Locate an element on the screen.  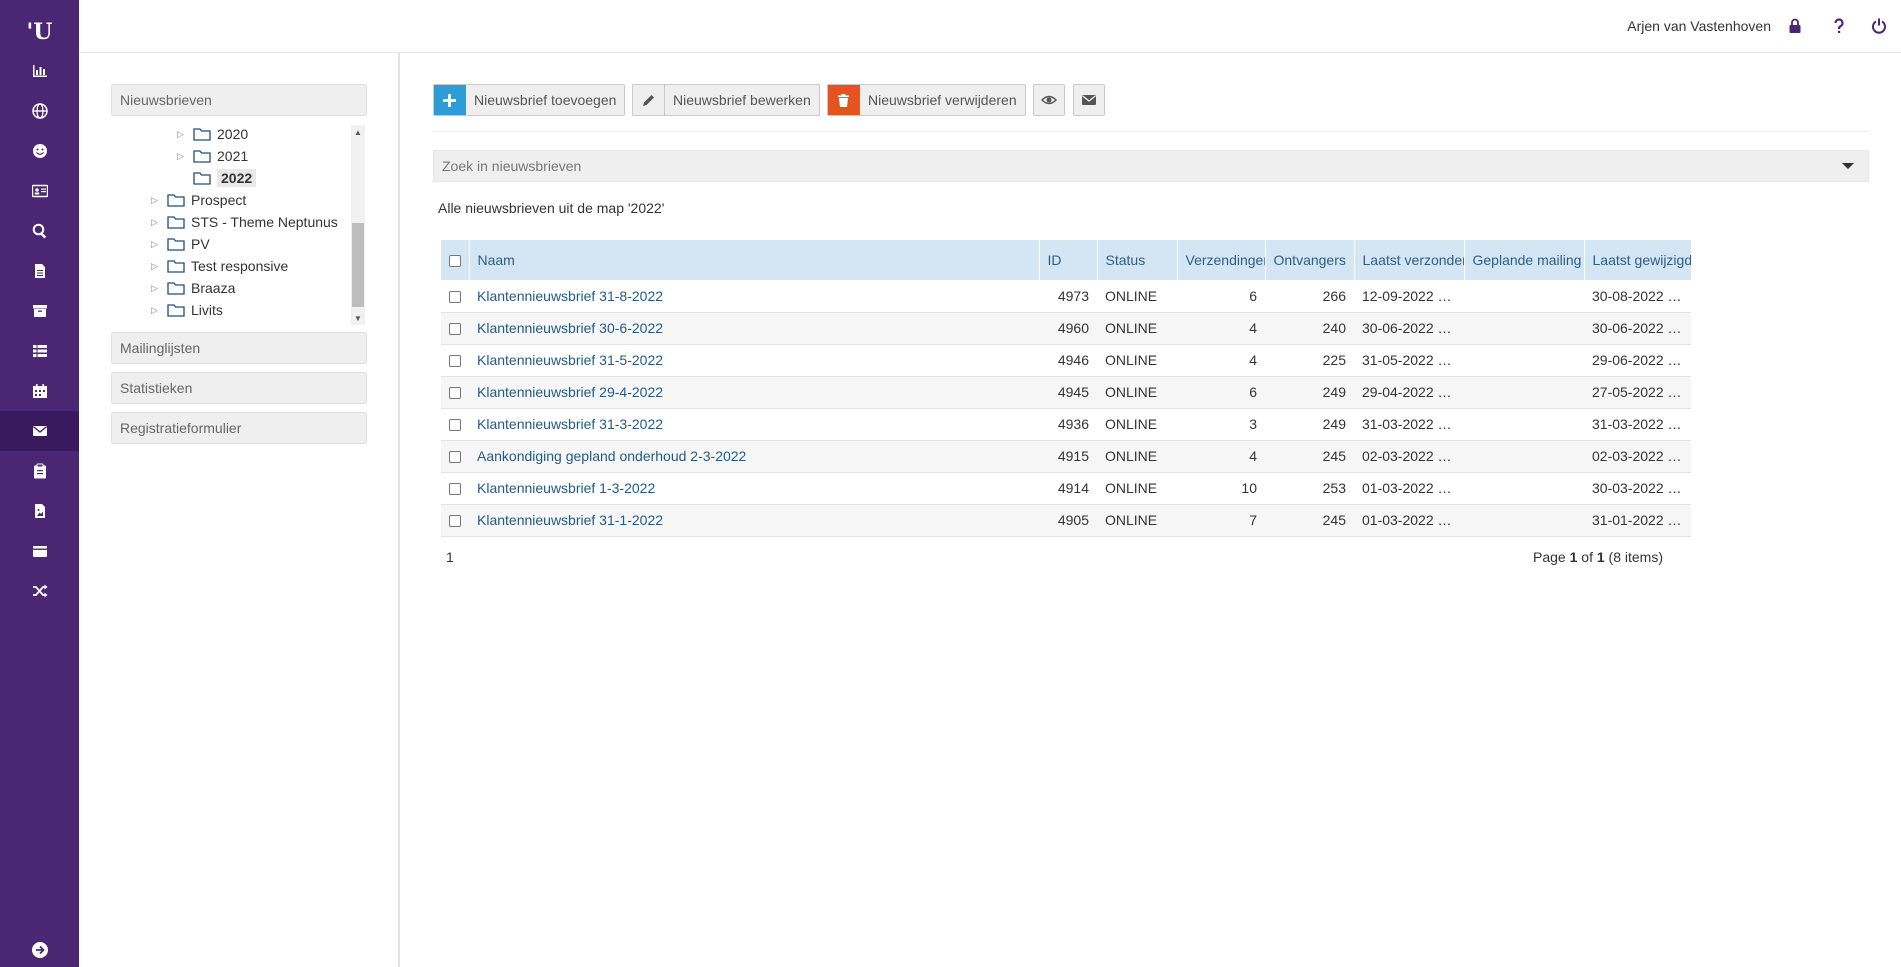
newsletter-link: Klantennieuwsbrief 31-3-2022 is located at coordinates (570, 424).